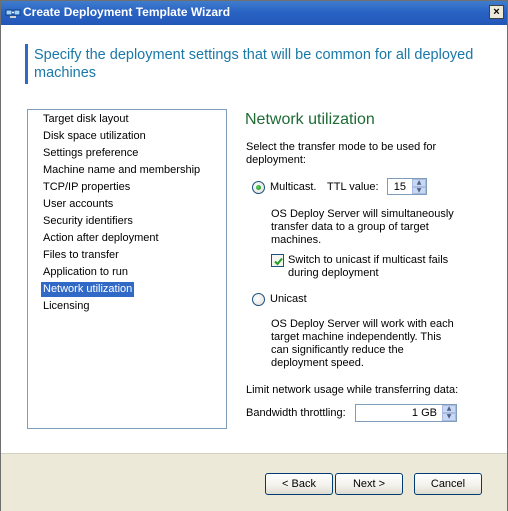 This screenshot has height=511, width=508. What do you see at coordinates (94, 136) in the screenshot?
I see `step-item-disk-space-utilization: Disk space utilization` at bounding box center [94, 136].